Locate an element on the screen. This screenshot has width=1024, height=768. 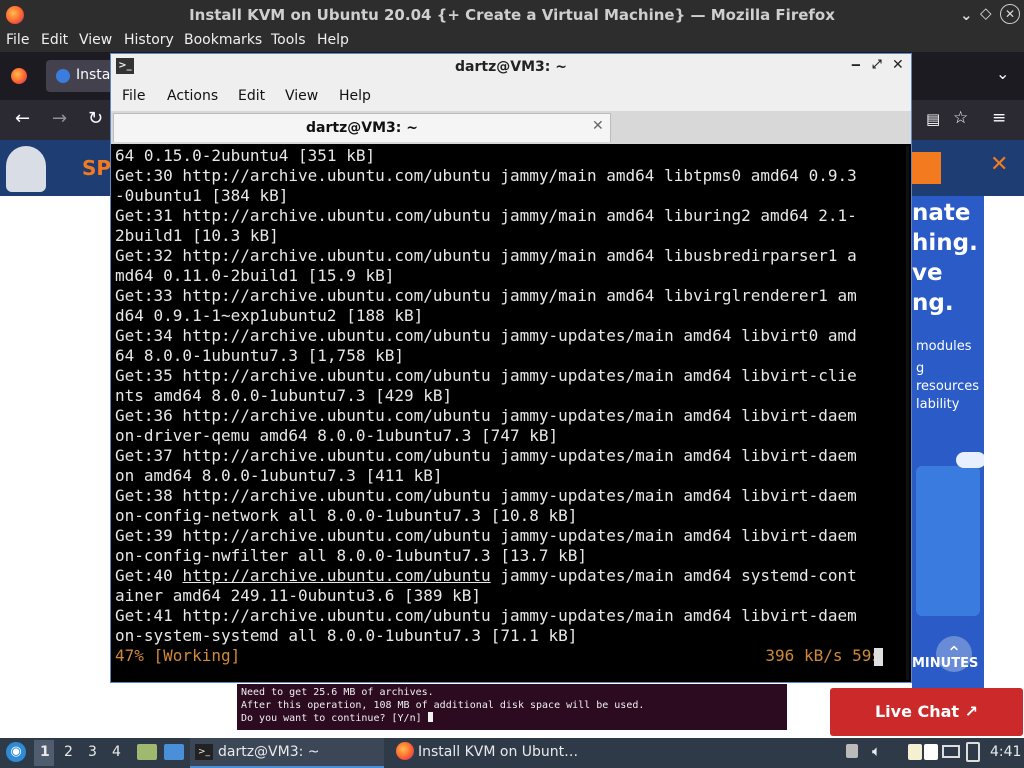
terminal-menu-actions: Actions is located at coordinates (192, 96).